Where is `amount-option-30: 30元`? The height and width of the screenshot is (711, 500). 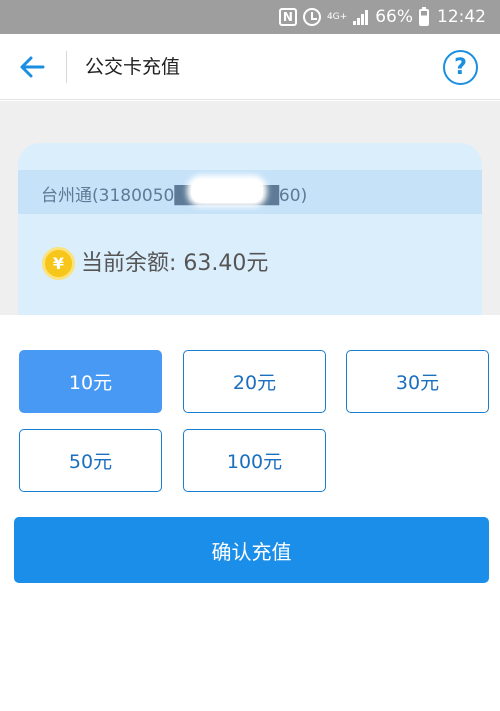 amount-option-30: 30元 is located at coordinates (417, 381).